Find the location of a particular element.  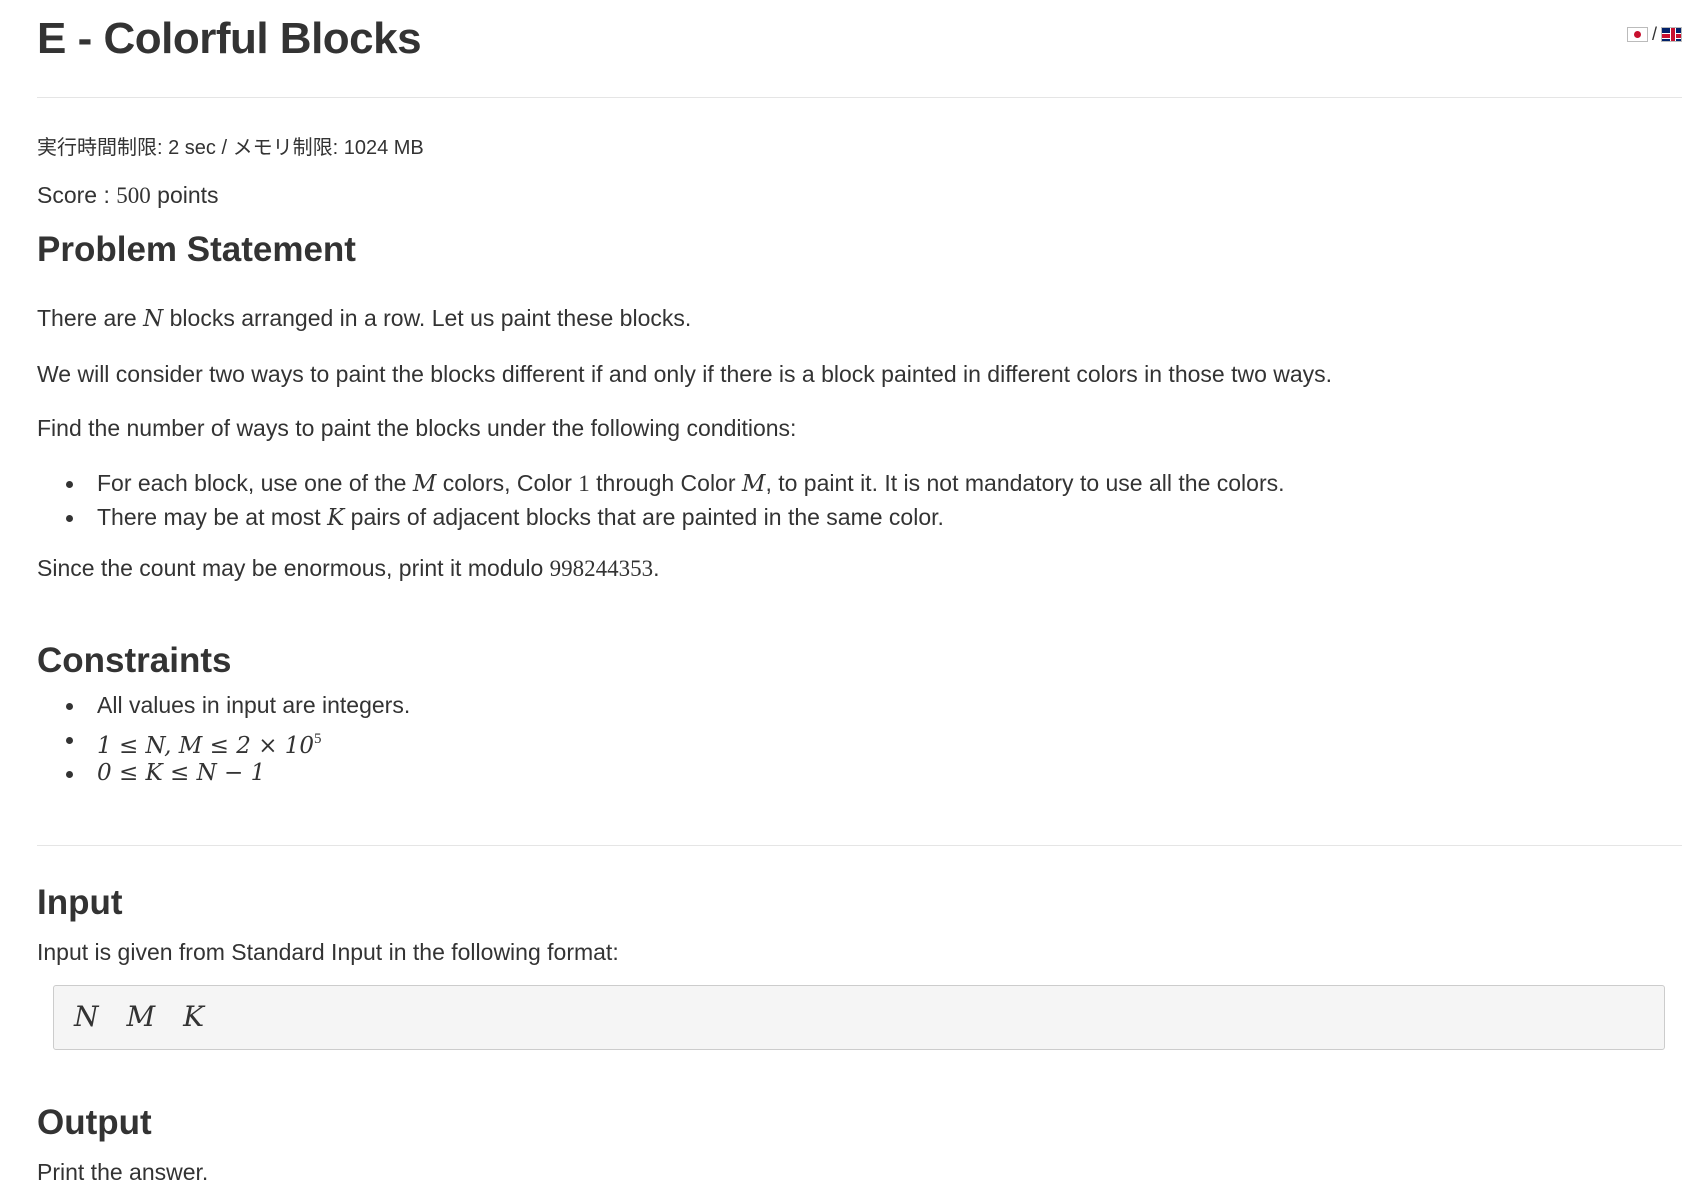

num-1: 1 is located at coordinates (584, 483).